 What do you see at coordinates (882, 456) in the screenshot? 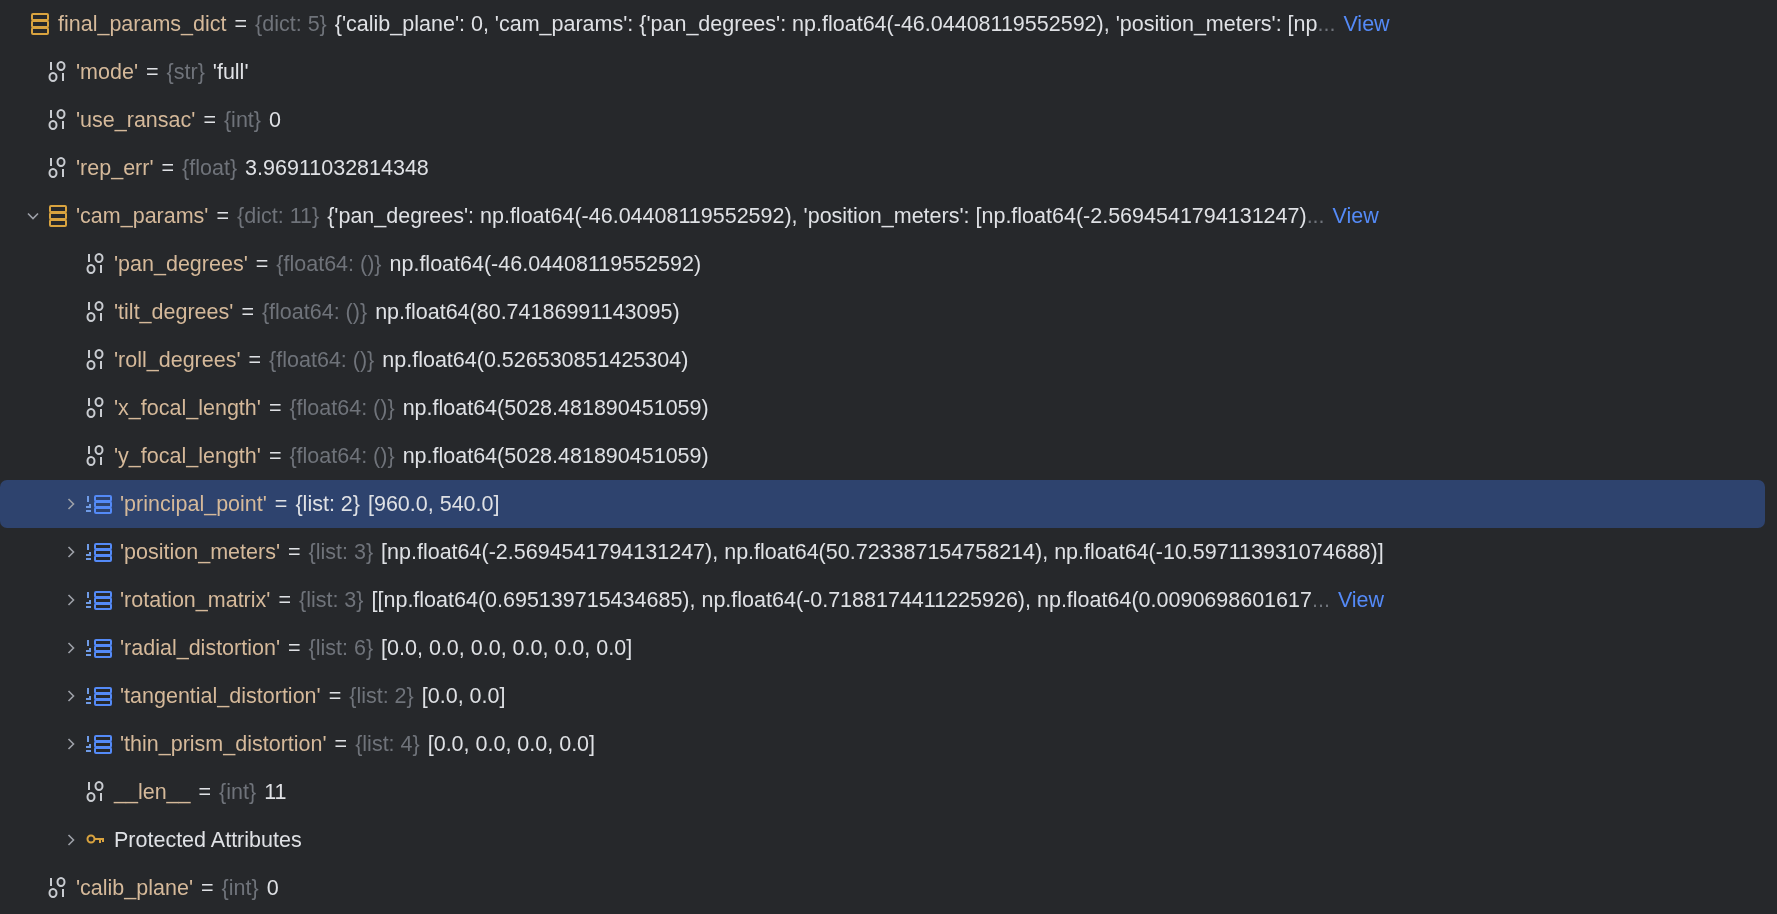
I see `tree-row: 'y_focal_length' = {float64: ()} np.float64(5028.481890451059)` at bounding box center [882, 456].